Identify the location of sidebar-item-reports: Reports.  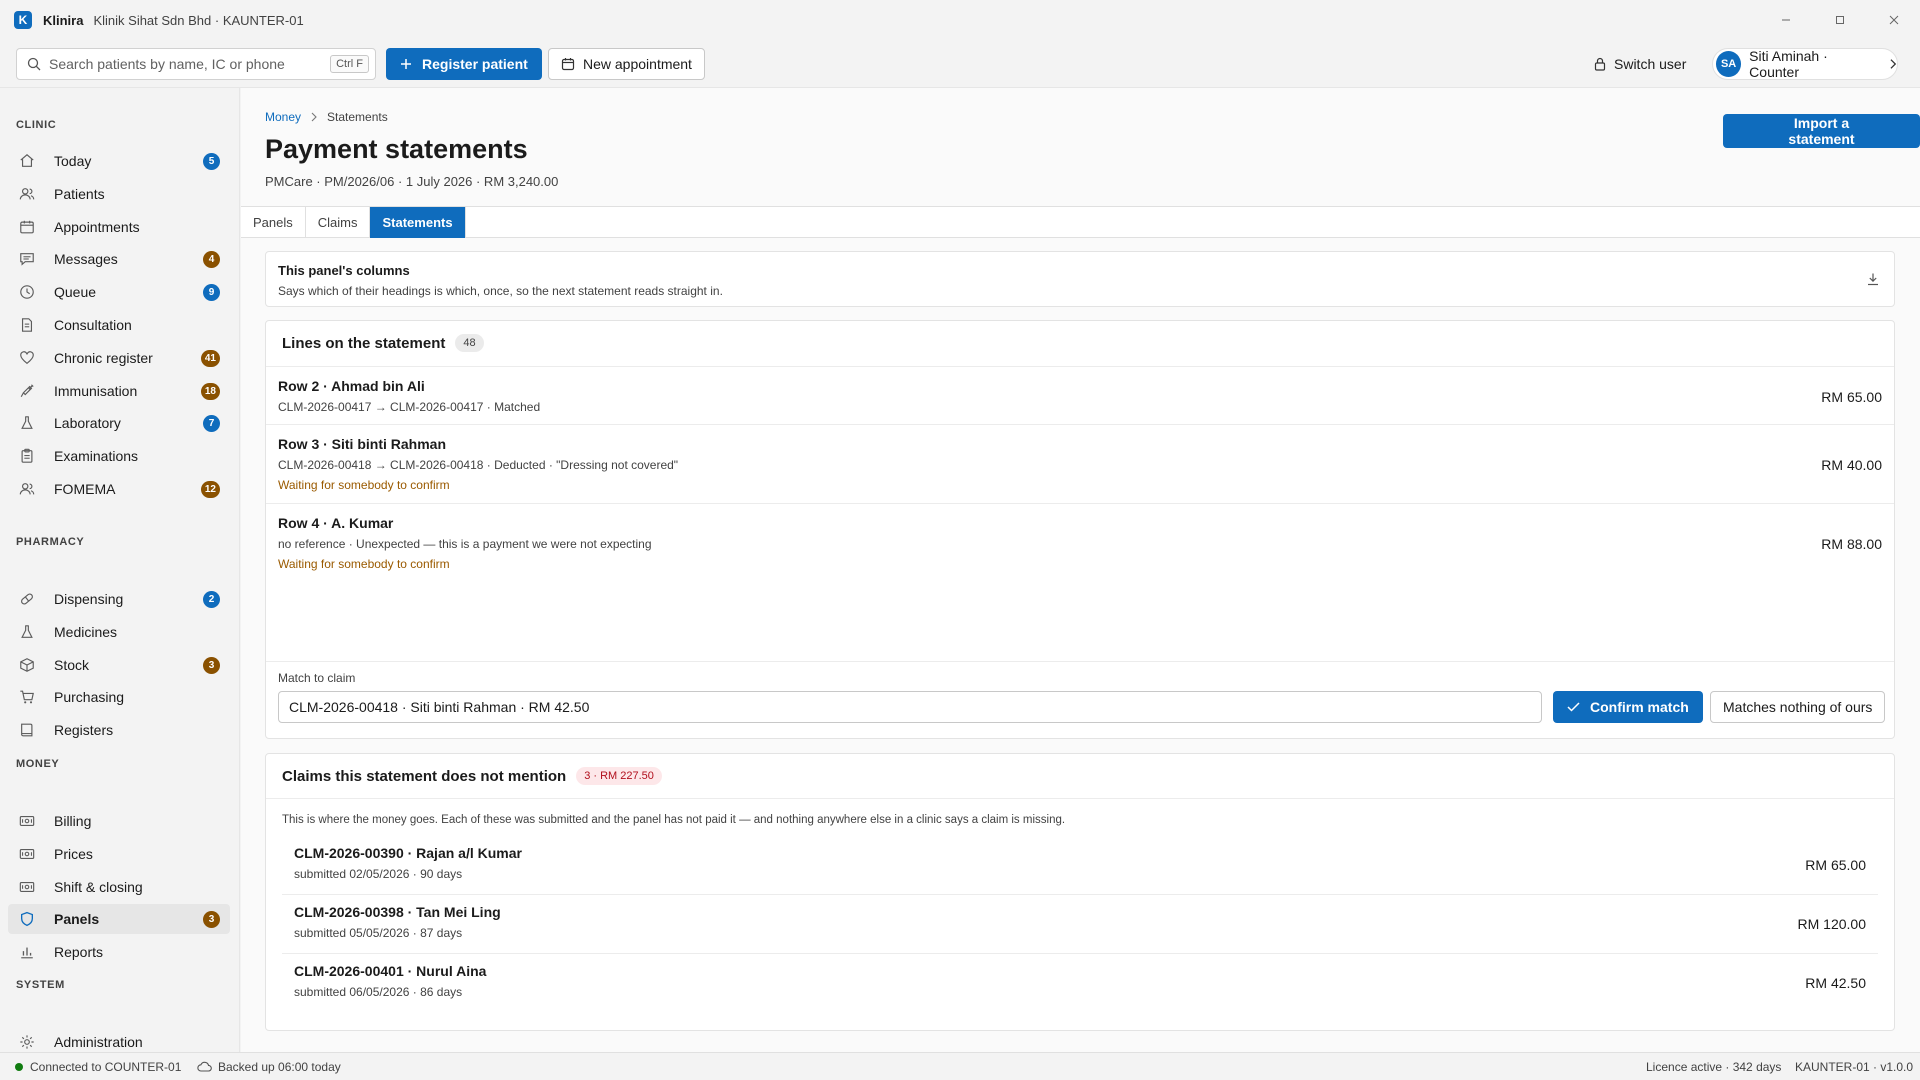
(119, 952).